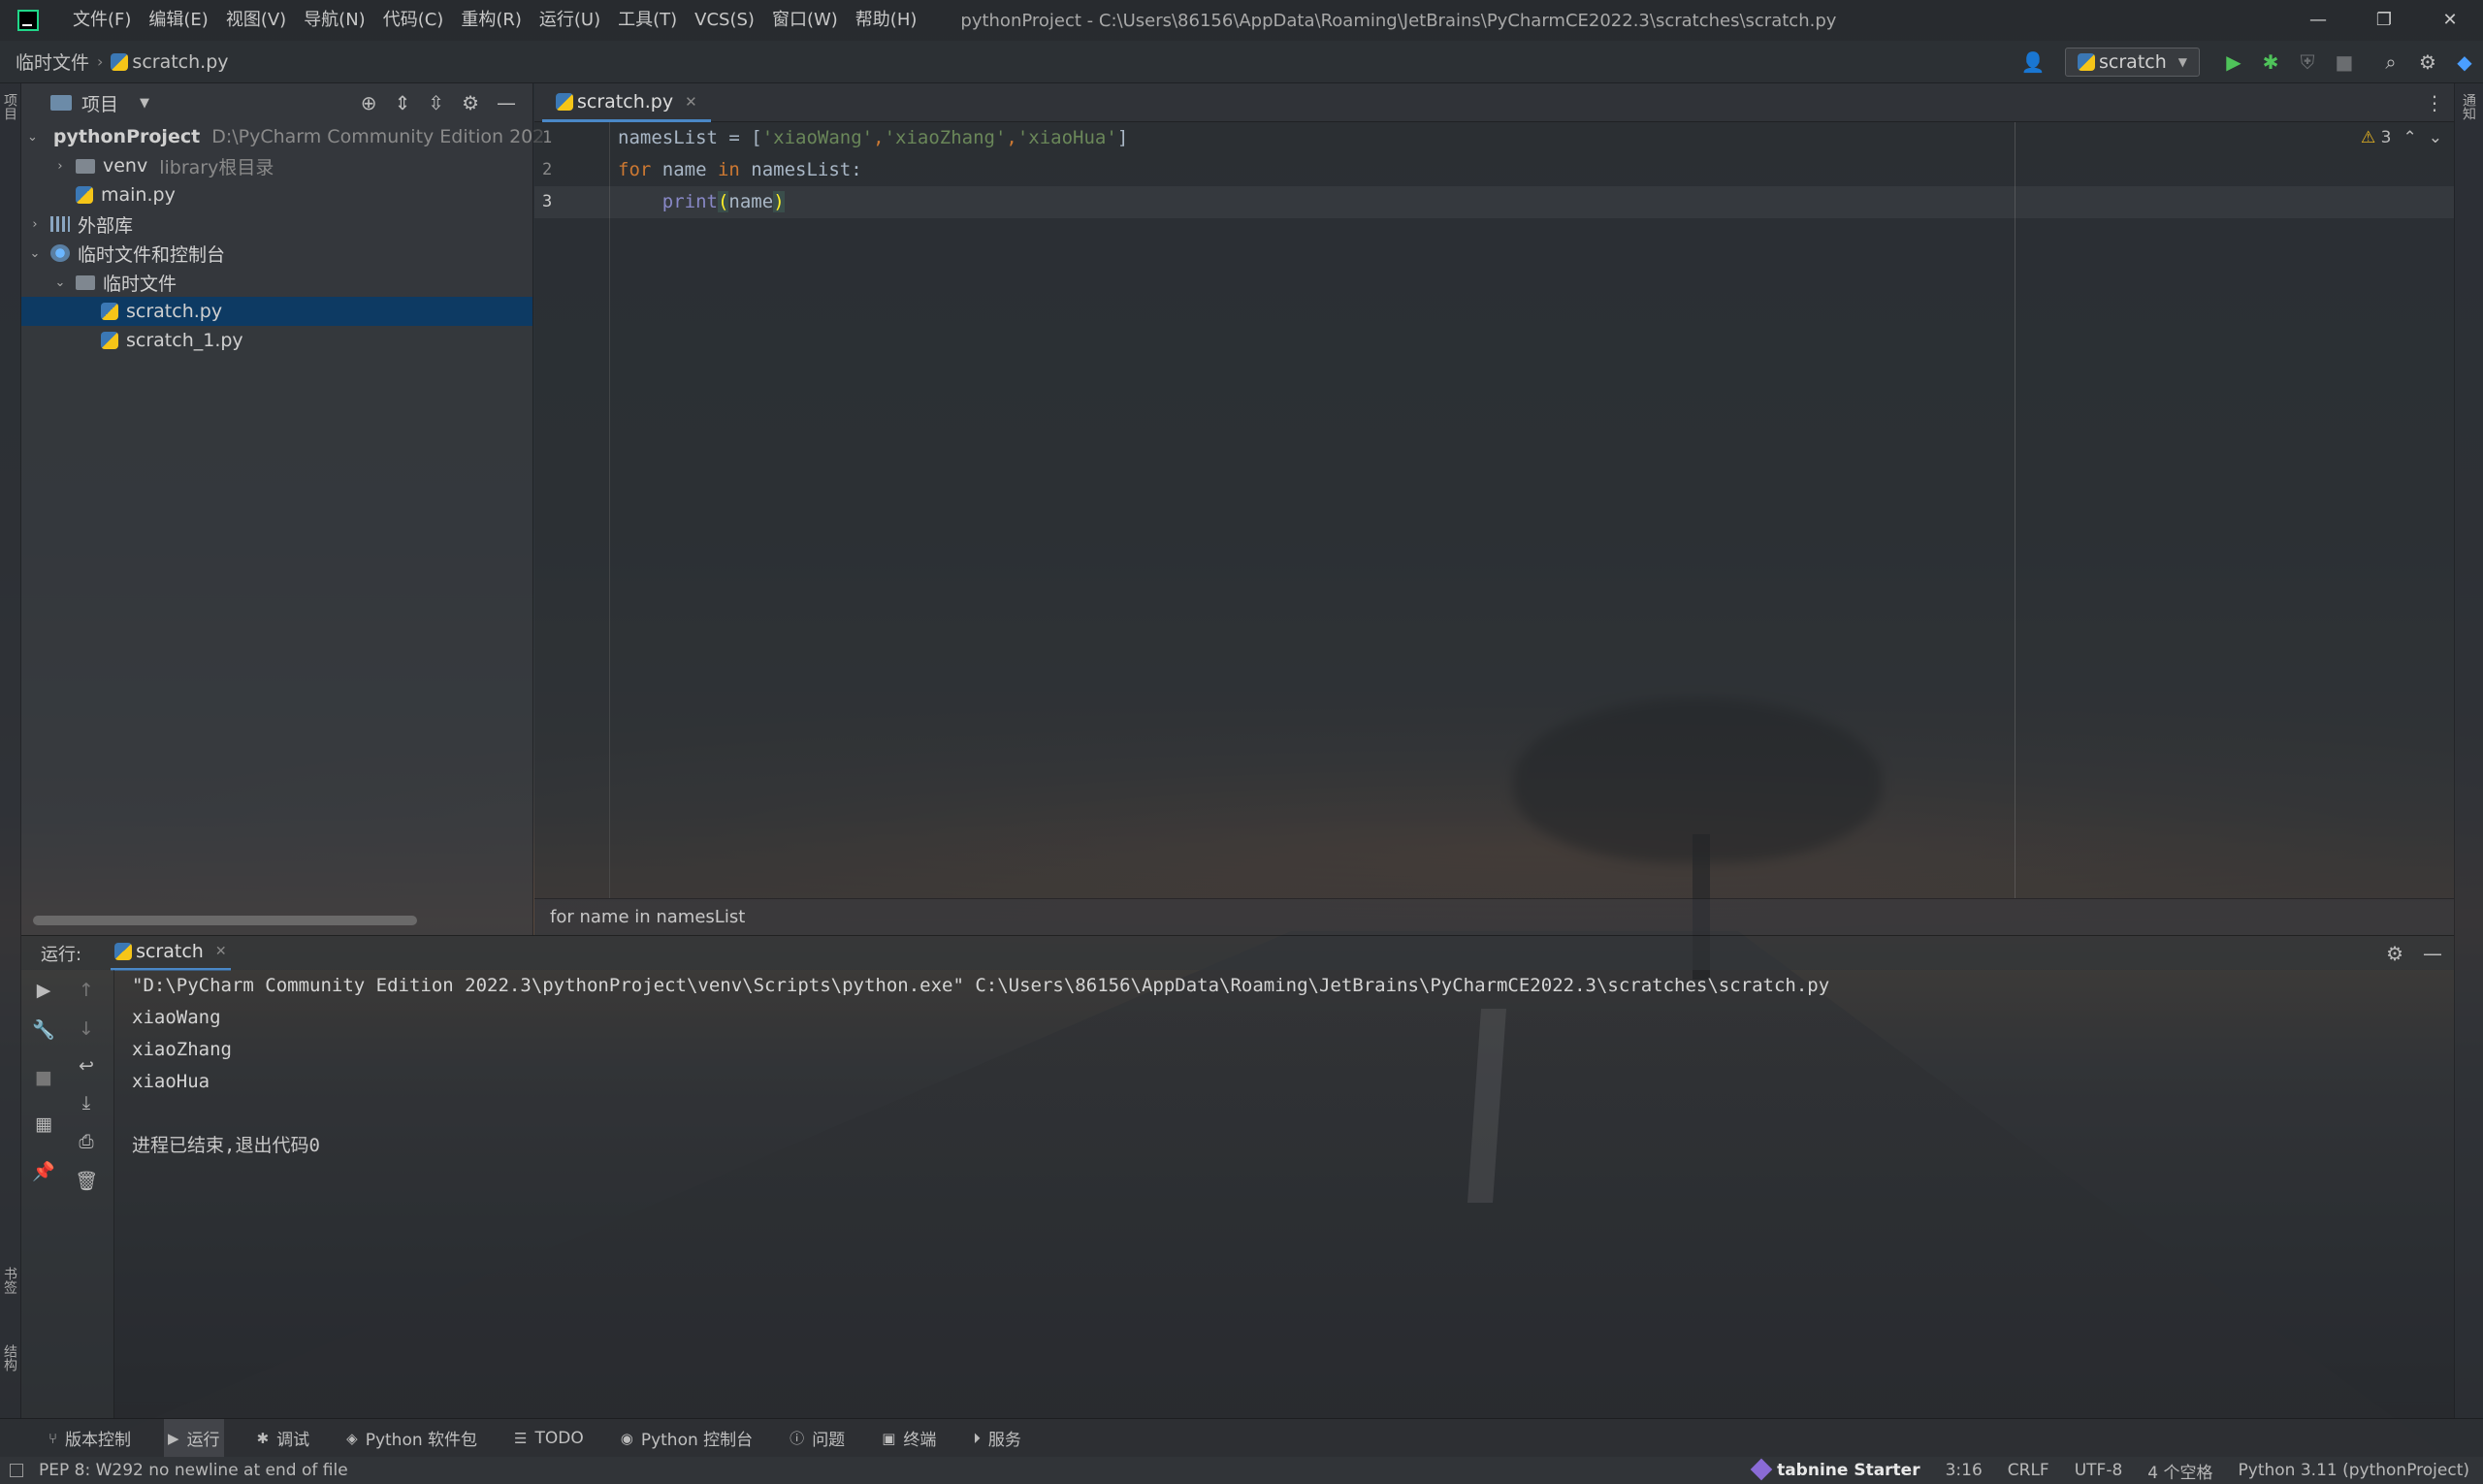 The image size is (2483, 1484). I want to click on project-tool-tab: 项目, so click(10, 106).